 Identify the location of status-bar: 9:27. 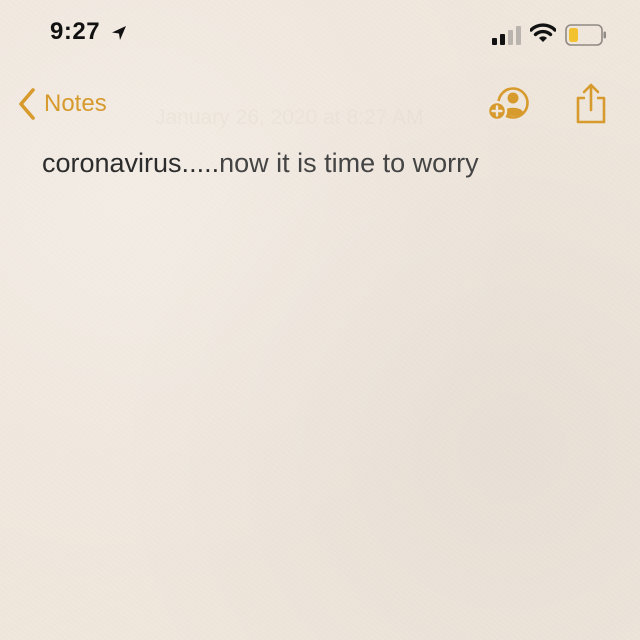
(320, 35).